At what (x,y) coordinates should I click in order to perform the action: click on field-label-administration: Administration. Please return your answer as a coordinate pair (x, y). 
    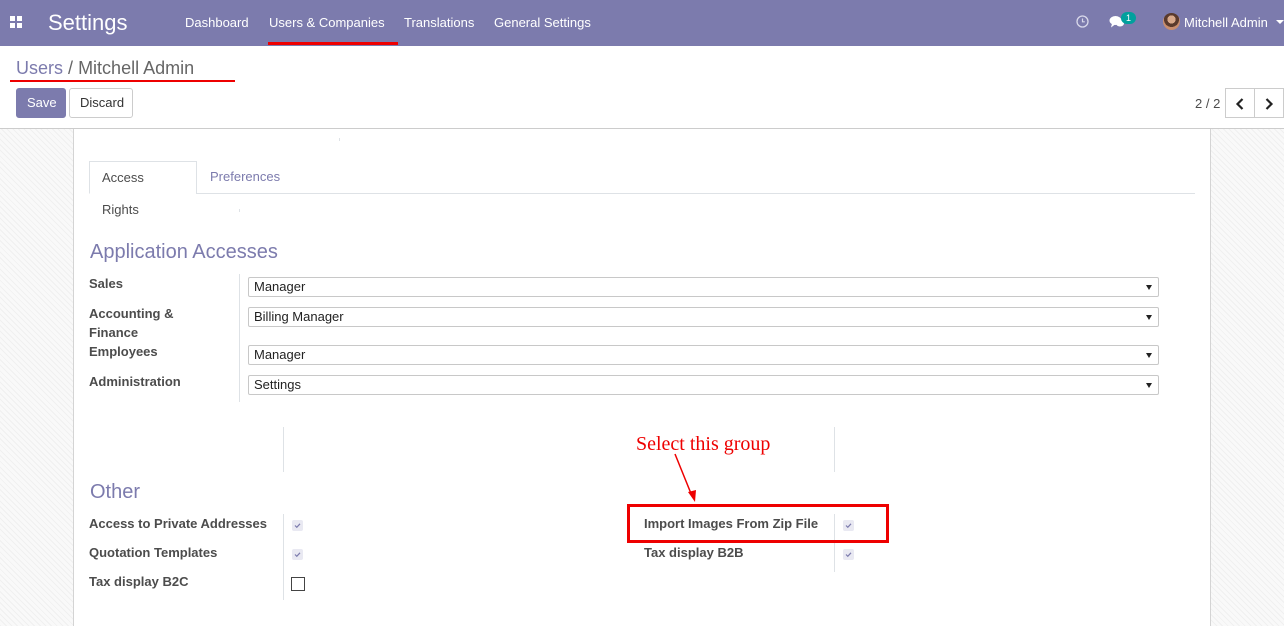
    Looking at the image, I should click on (135, 381).